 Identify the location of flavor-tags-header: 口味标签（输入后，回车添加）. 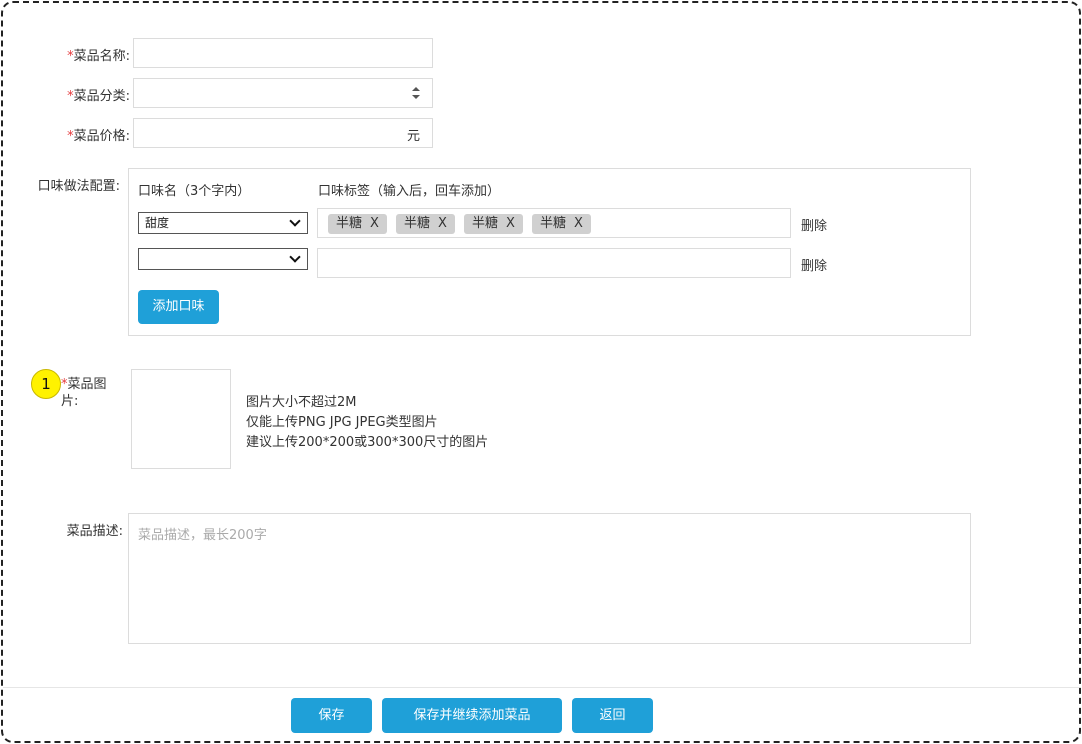
(409, 191).